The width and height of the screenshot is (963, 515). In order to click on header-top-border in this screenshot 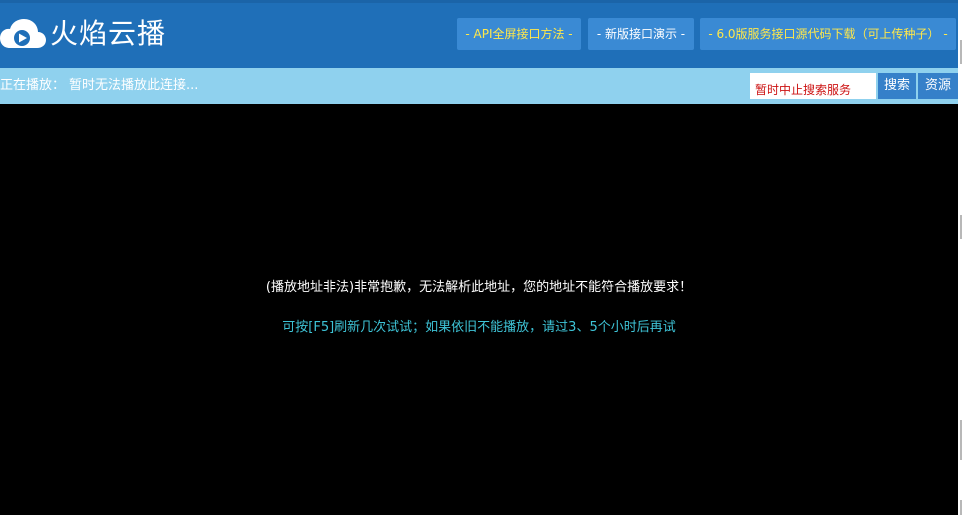, I will do `click(479, 1)`.